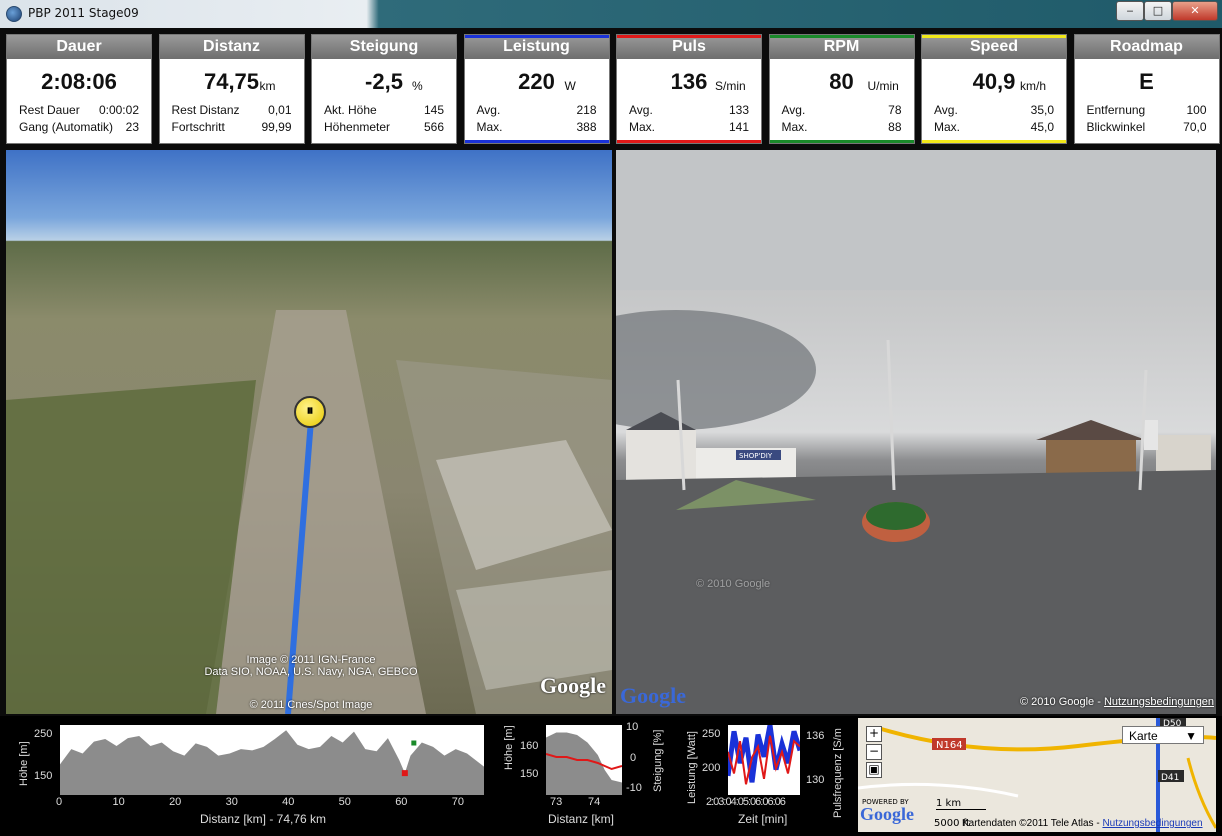 Image resolution: width=1222 pixels, height=836 pixels. Describe the element at coordinates (584, 763) in the screenshot. I see `zoom-elevation-area` at that location.